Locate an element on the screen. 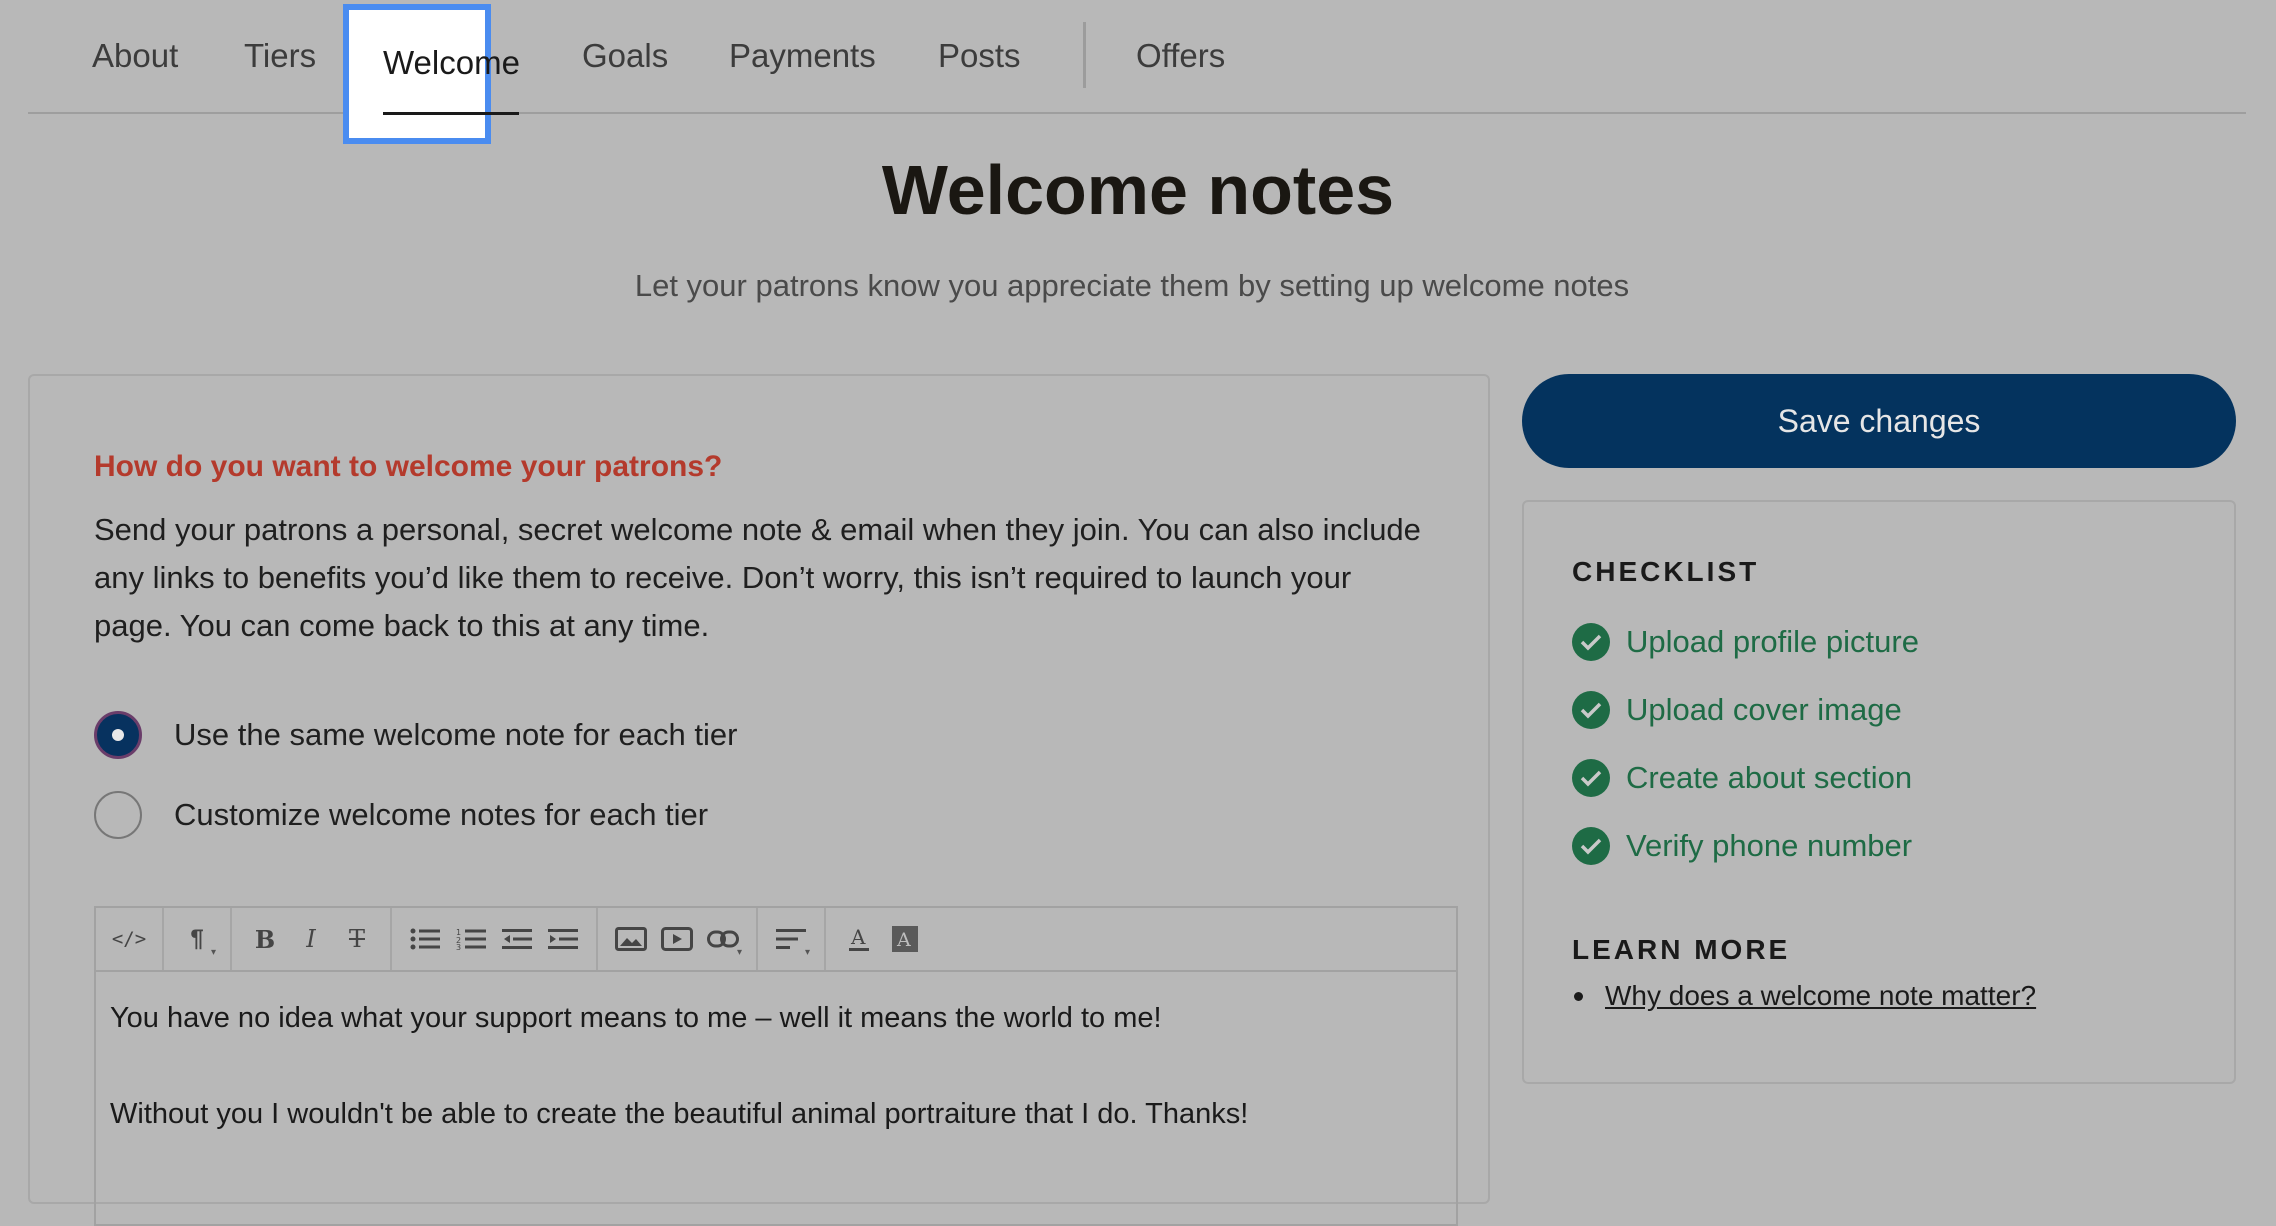 This screenshot has width=2276, height=1226. align-icon: ▾ is located at coordinates (791, 939).